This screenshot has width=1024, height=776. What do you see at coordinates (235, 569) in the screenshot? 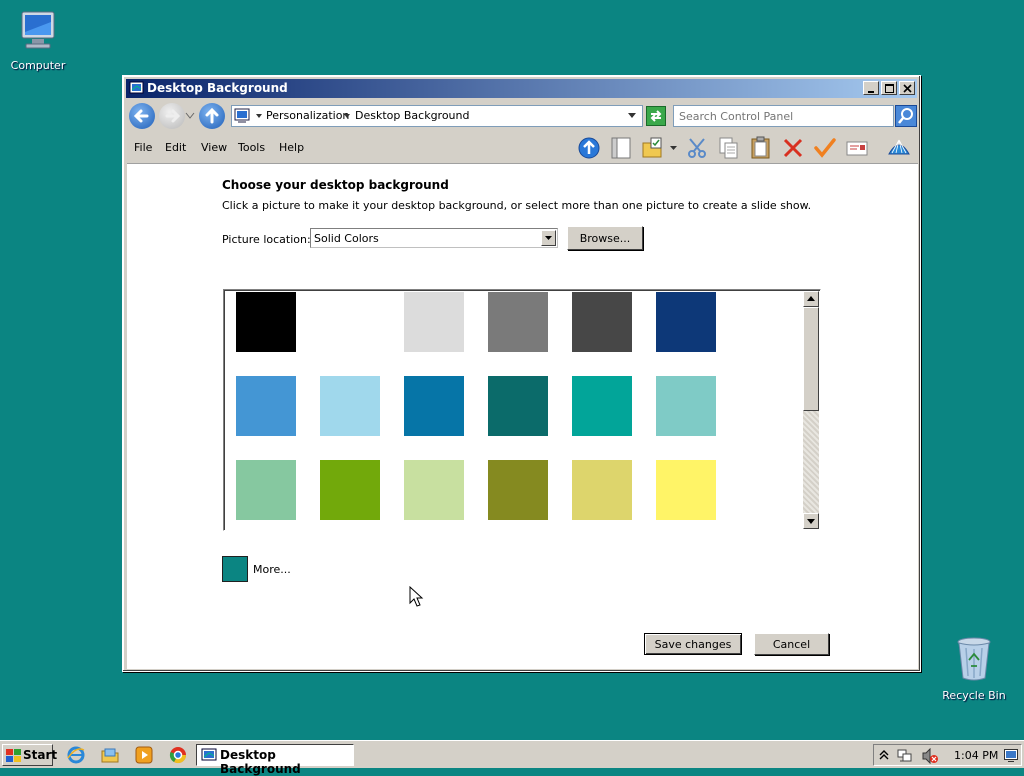
I see `more-colors-swatch` at bounding box center [235, 569].